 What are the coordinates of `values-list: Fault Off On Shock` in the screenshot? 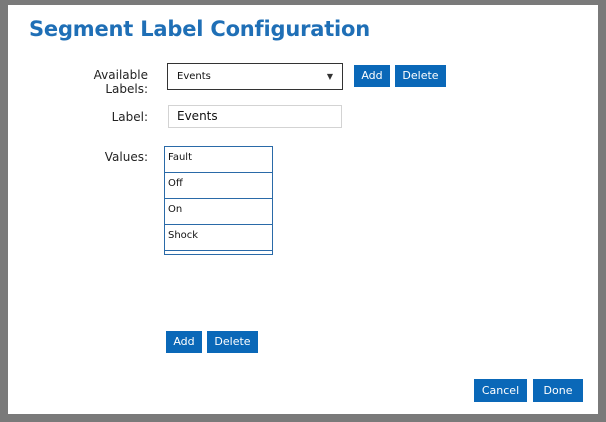 It's located at (218, 200).